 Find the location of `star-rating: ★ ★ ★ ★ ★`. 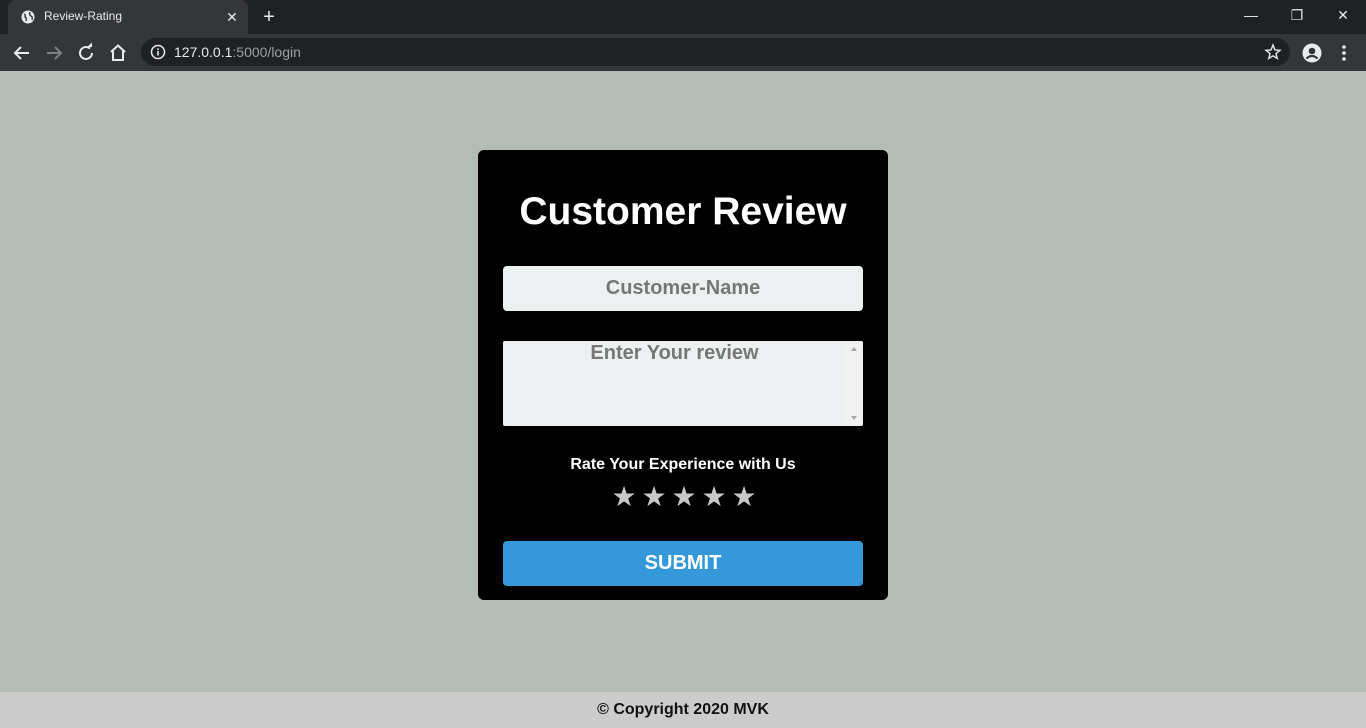

star-rating: ★ ★ ★ ★ ★ is located at coordinates (686, 497).